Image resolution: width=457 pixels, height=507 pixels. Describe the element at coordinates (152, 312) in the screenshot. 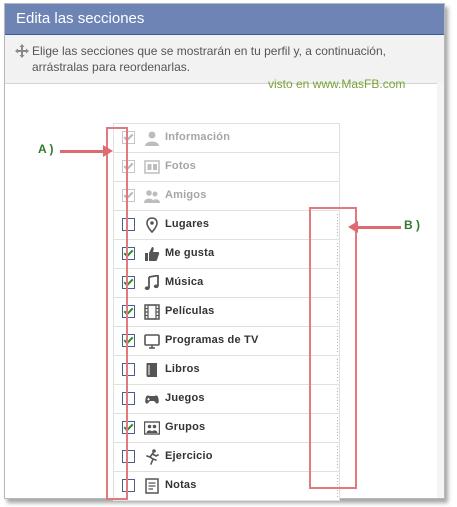

I see `film-icon` at that location.